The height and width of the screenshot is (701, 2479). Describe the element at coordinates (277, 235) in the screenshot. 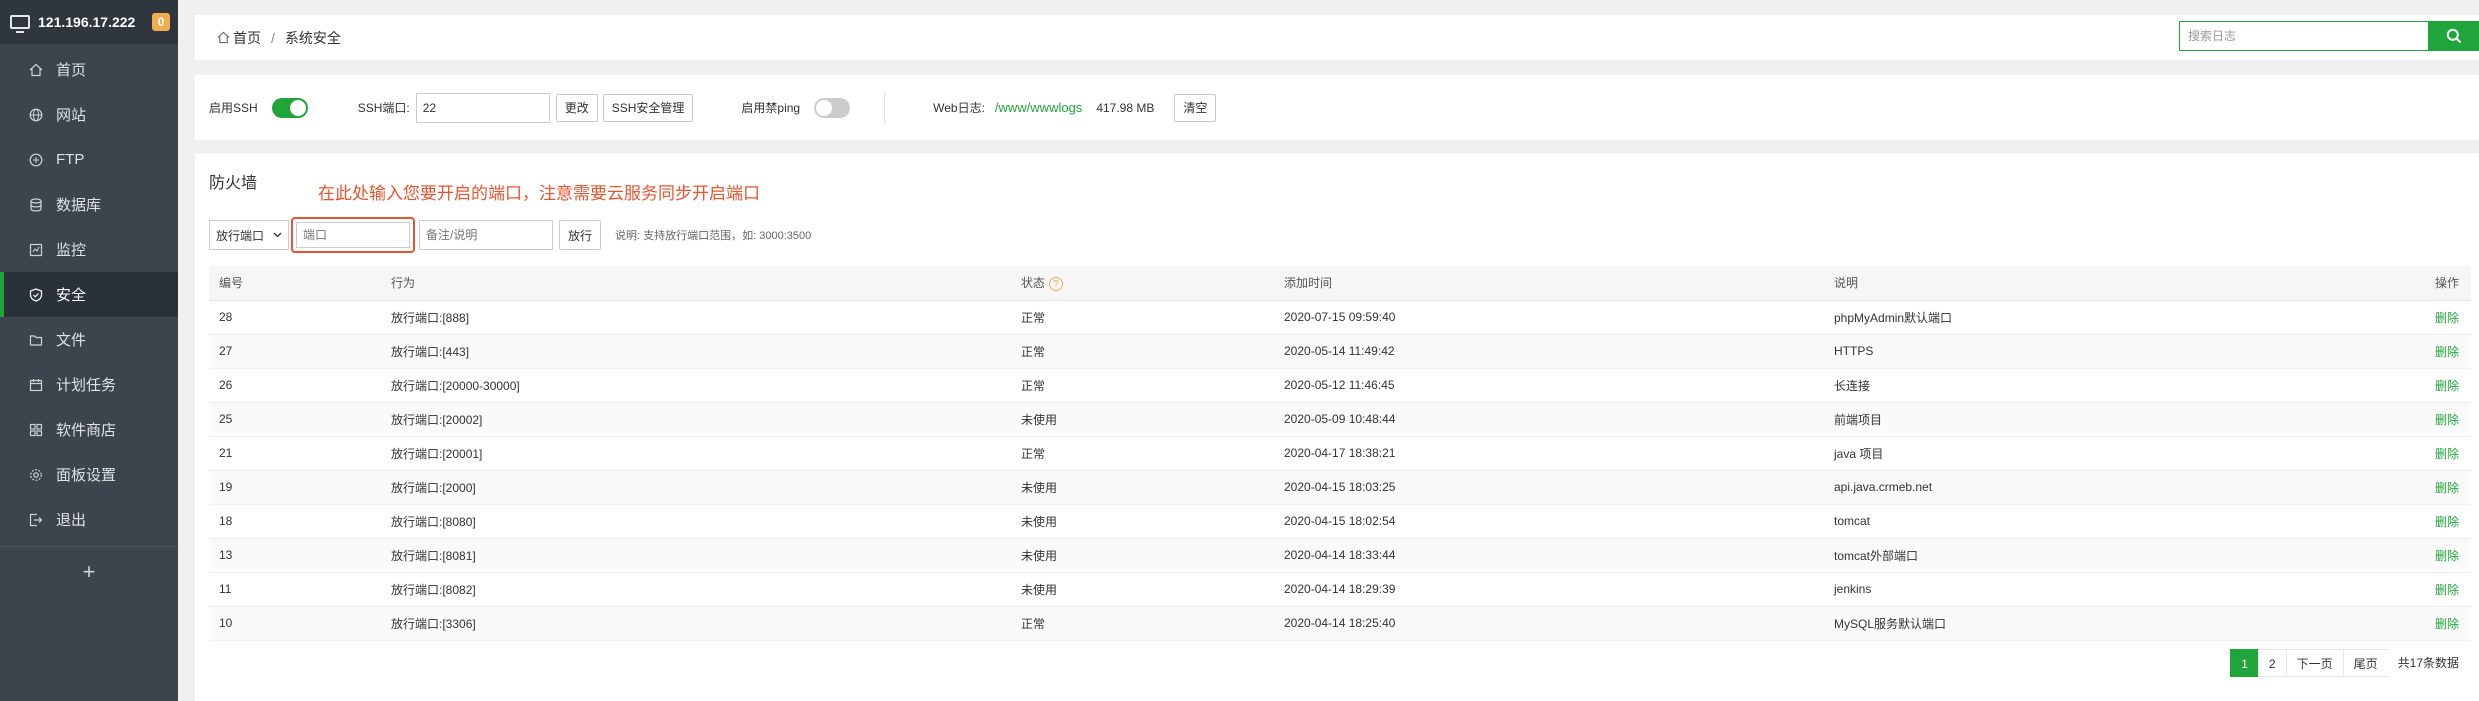

I see `chevron-down-icon` at that location.